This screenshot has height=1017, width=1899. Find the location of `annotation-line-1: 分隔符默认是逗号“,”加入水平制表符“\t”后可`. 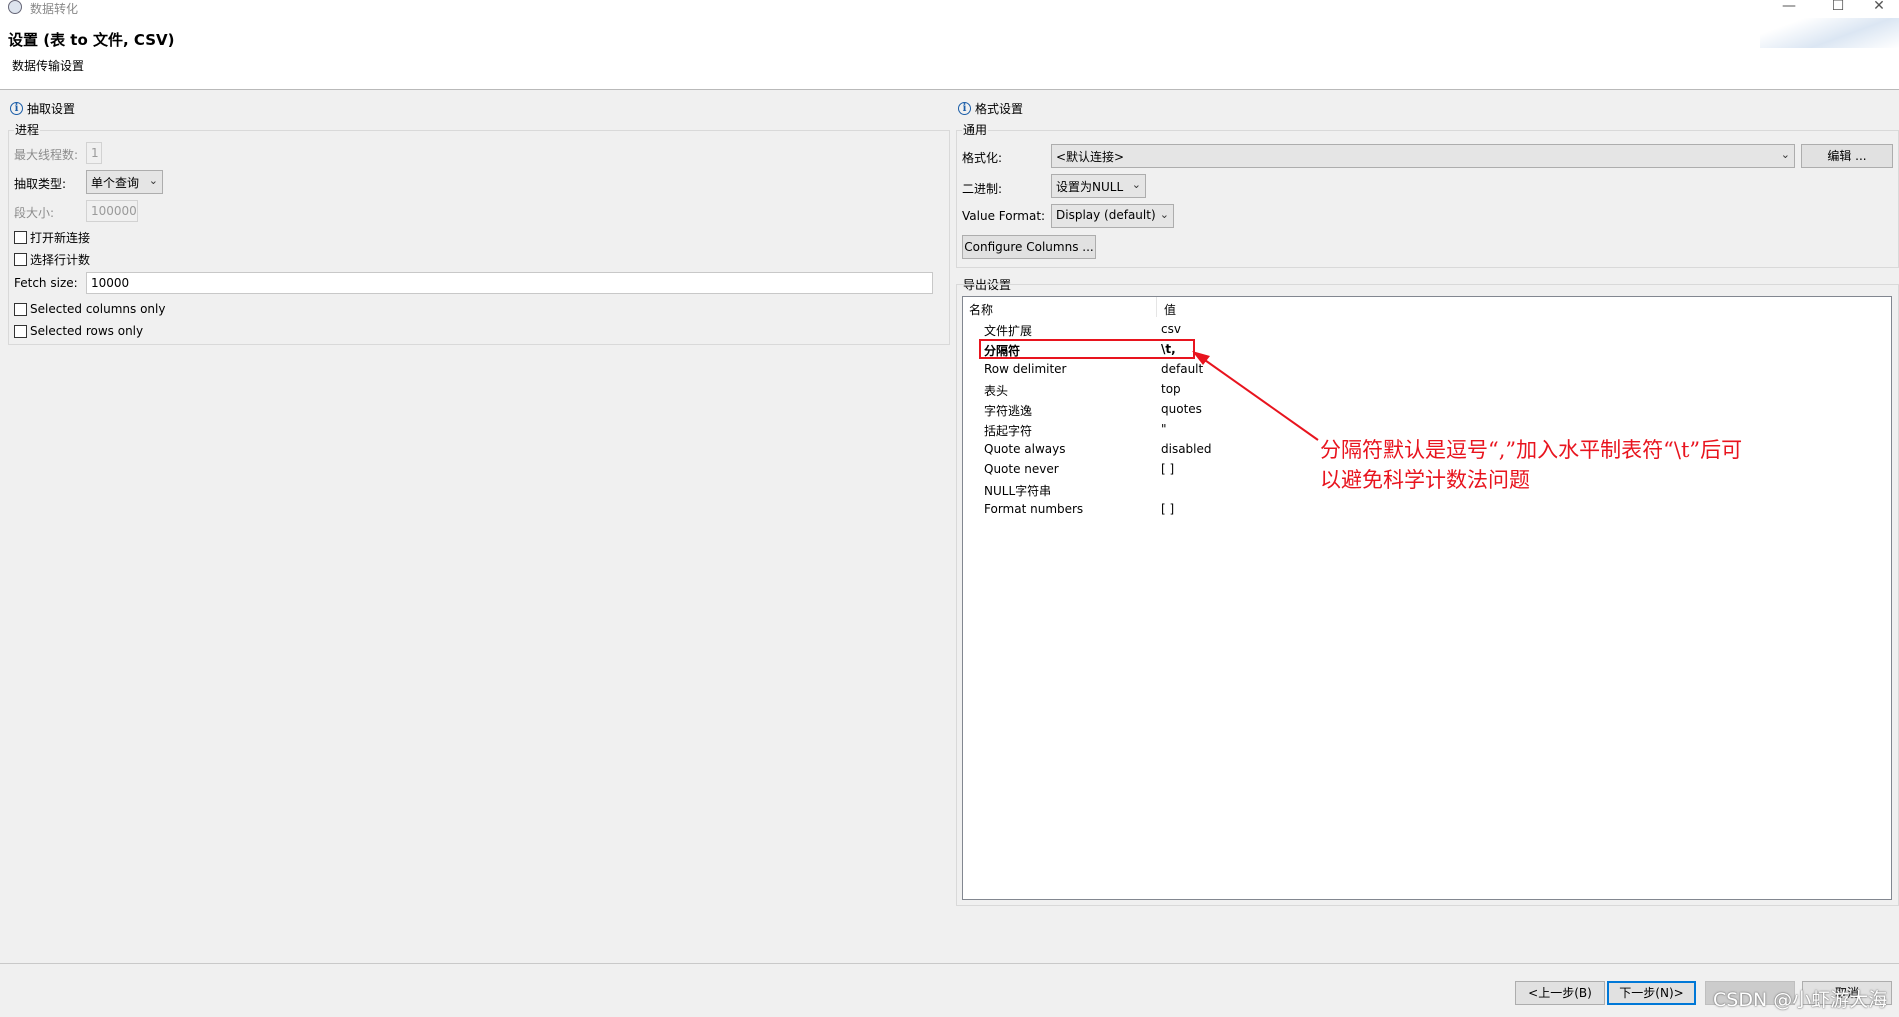

annotation-line-1: 分隔符默认是逗号“,”加入水平制表符“\t”后可 is located at coordinates (1531, 450).